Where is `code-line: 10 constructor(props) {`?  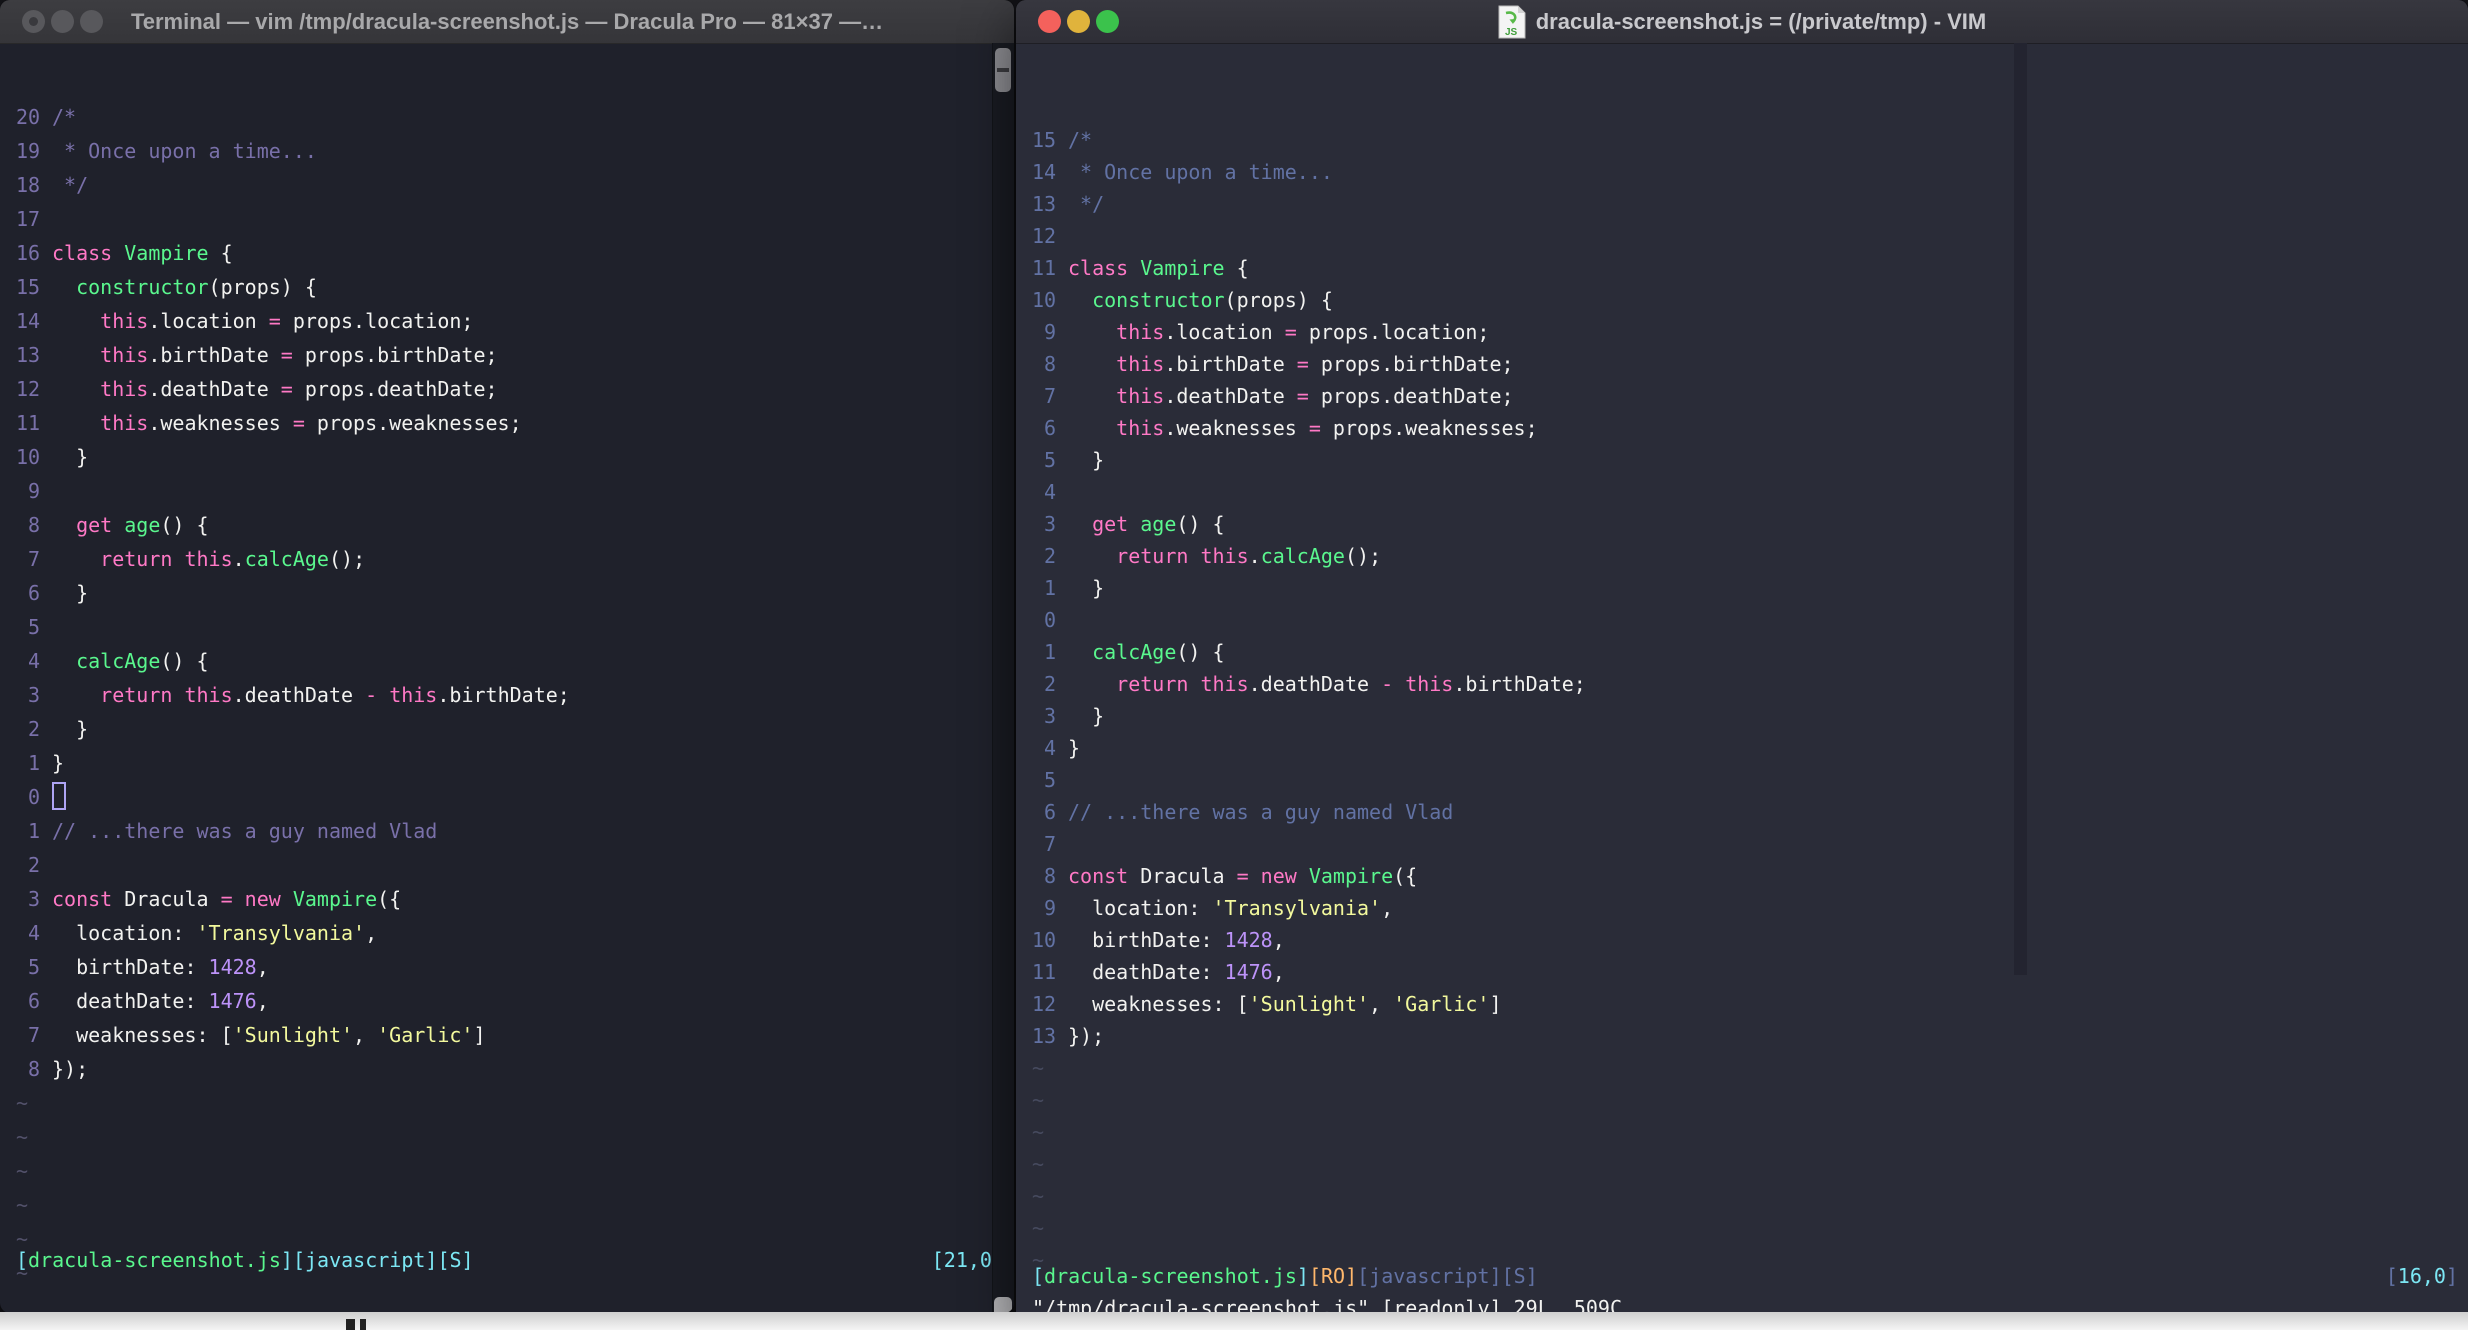 code-line: 10 constructor(props) { is located at coordinates (1182, 300).